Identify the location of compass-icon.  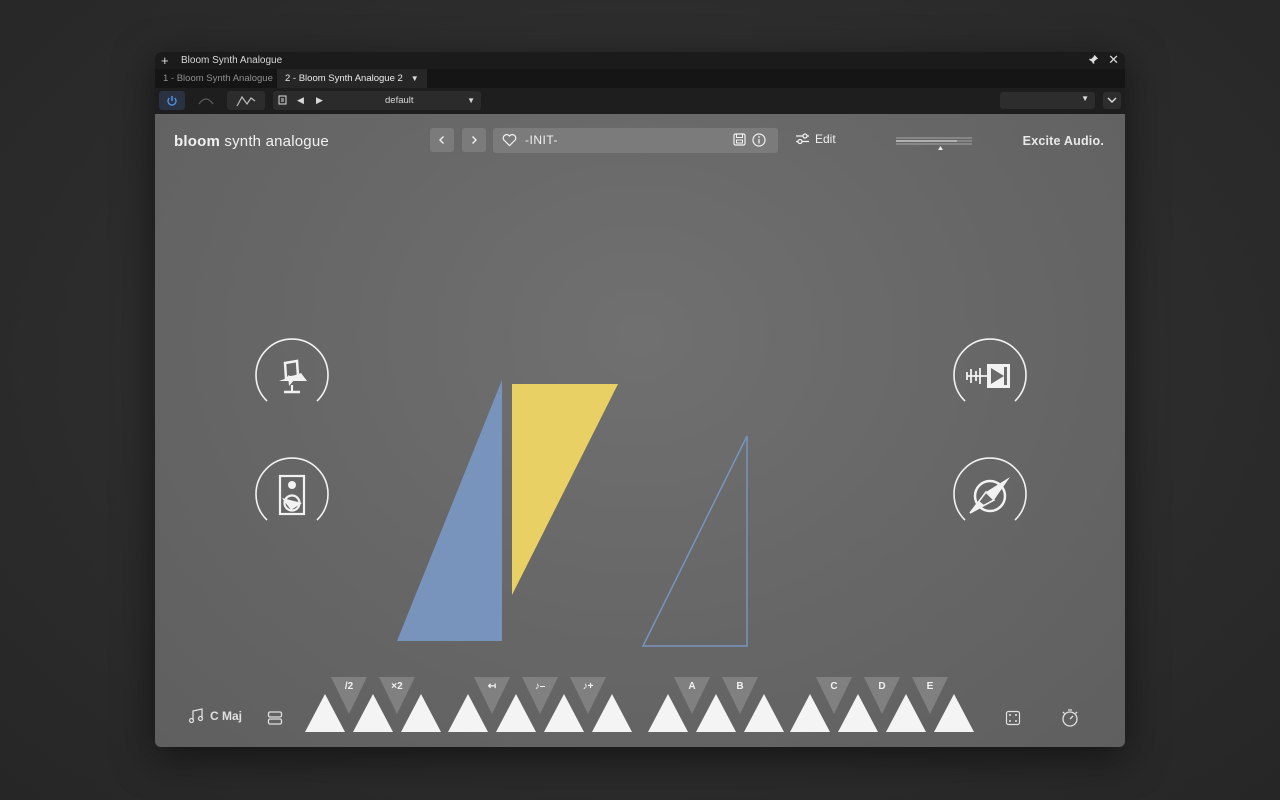
(989, 495).